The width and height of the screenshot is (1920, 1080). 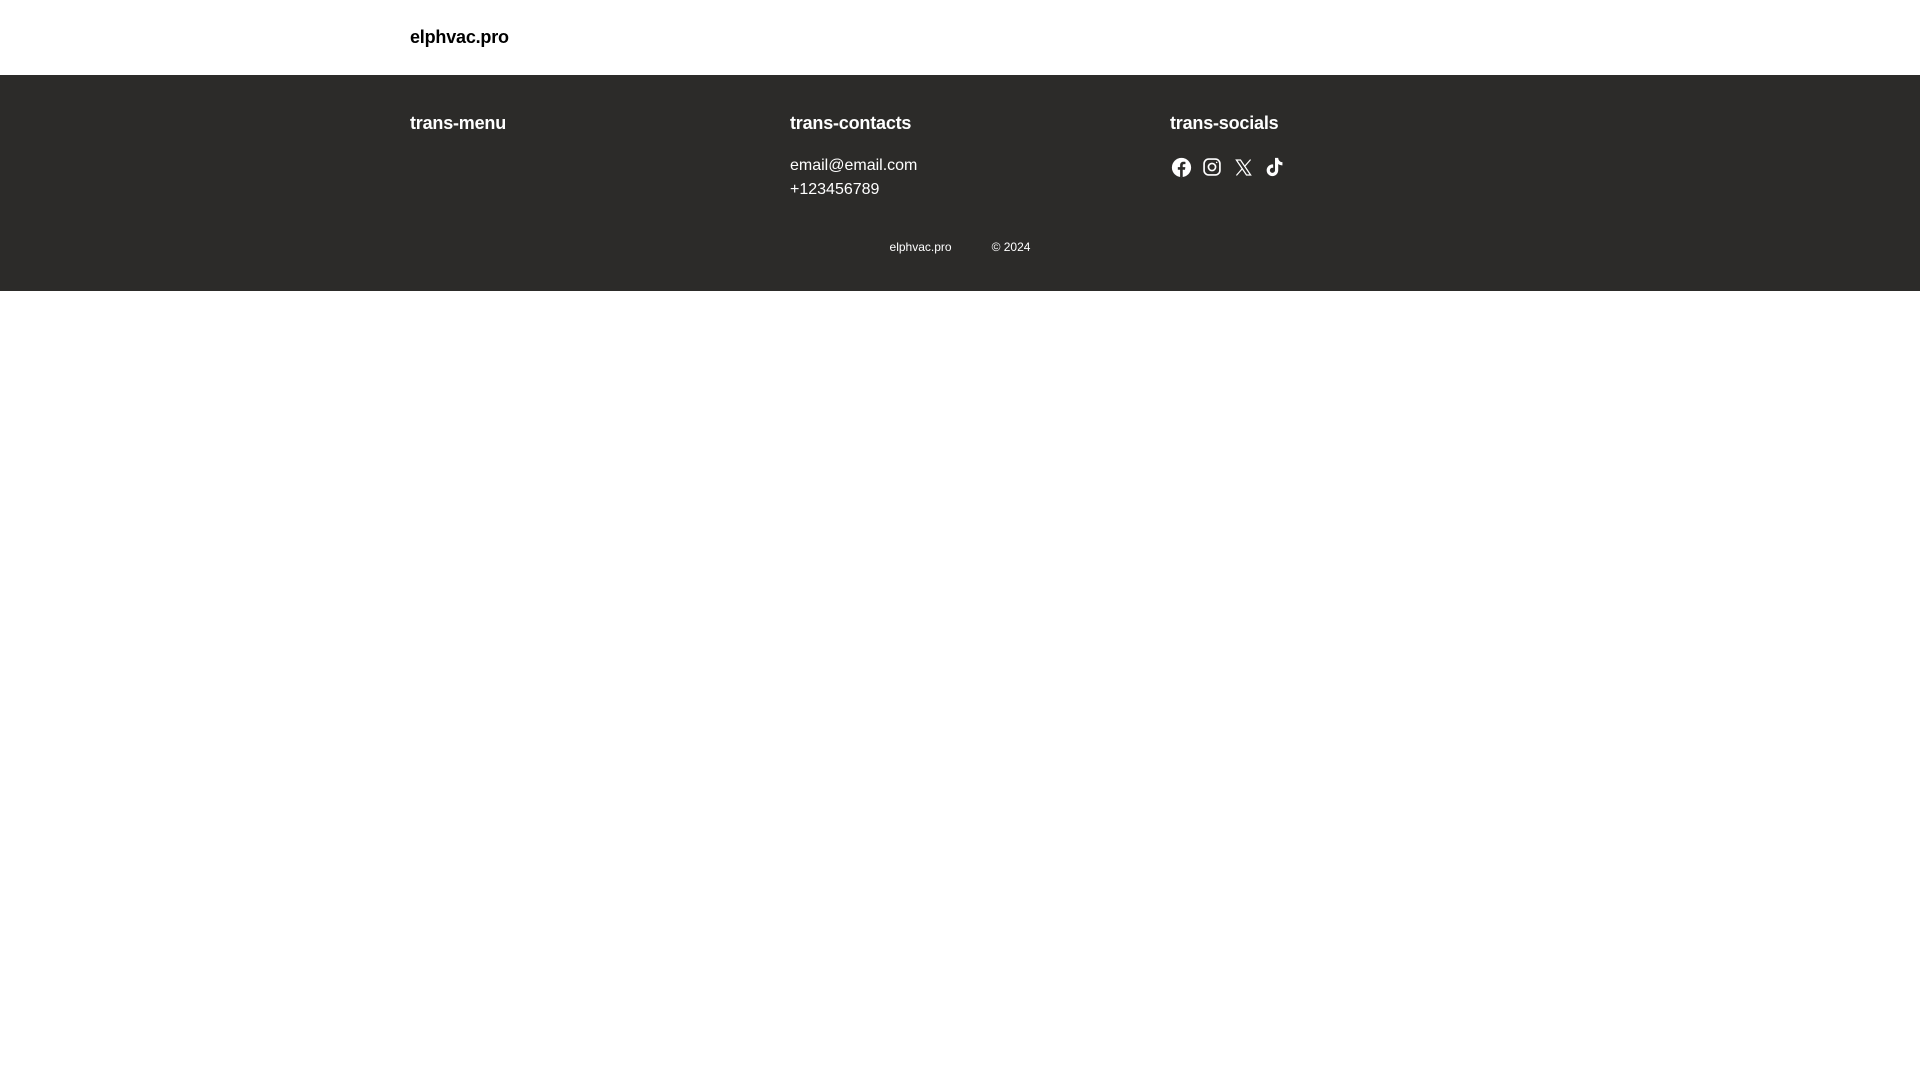 I want to click on contact-phone-item: +123456789, so click(x=853, y=190).